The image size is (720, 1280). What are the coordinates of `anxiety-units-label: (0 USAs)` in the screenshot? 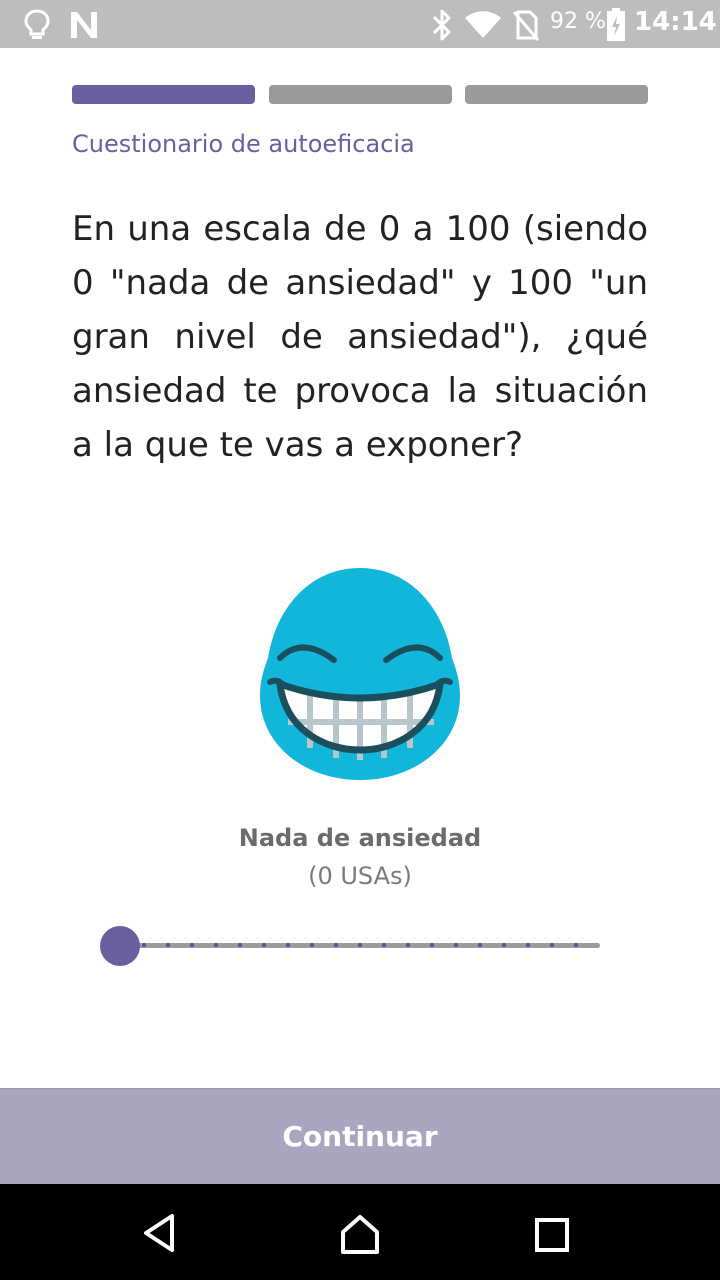 It's located at (360, 876).